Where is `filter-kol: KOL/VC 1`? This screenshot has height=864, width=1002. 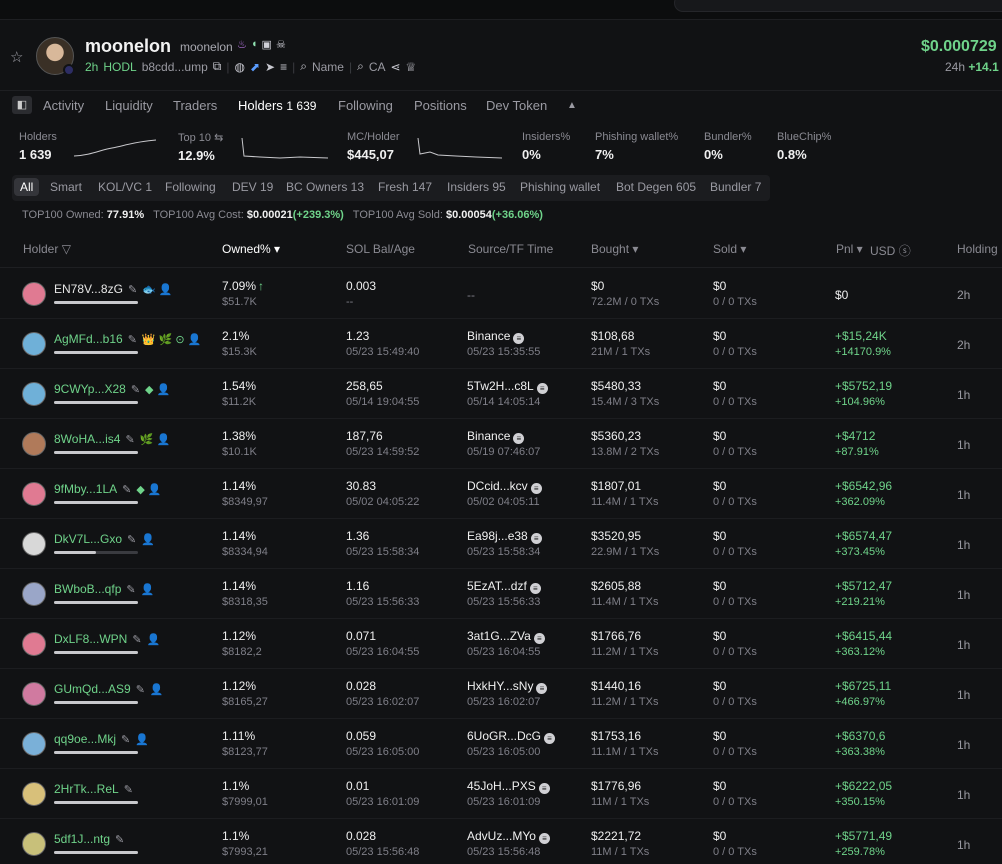
filter-kol: KOL/VC 1 is located at coordinates (125, 187).